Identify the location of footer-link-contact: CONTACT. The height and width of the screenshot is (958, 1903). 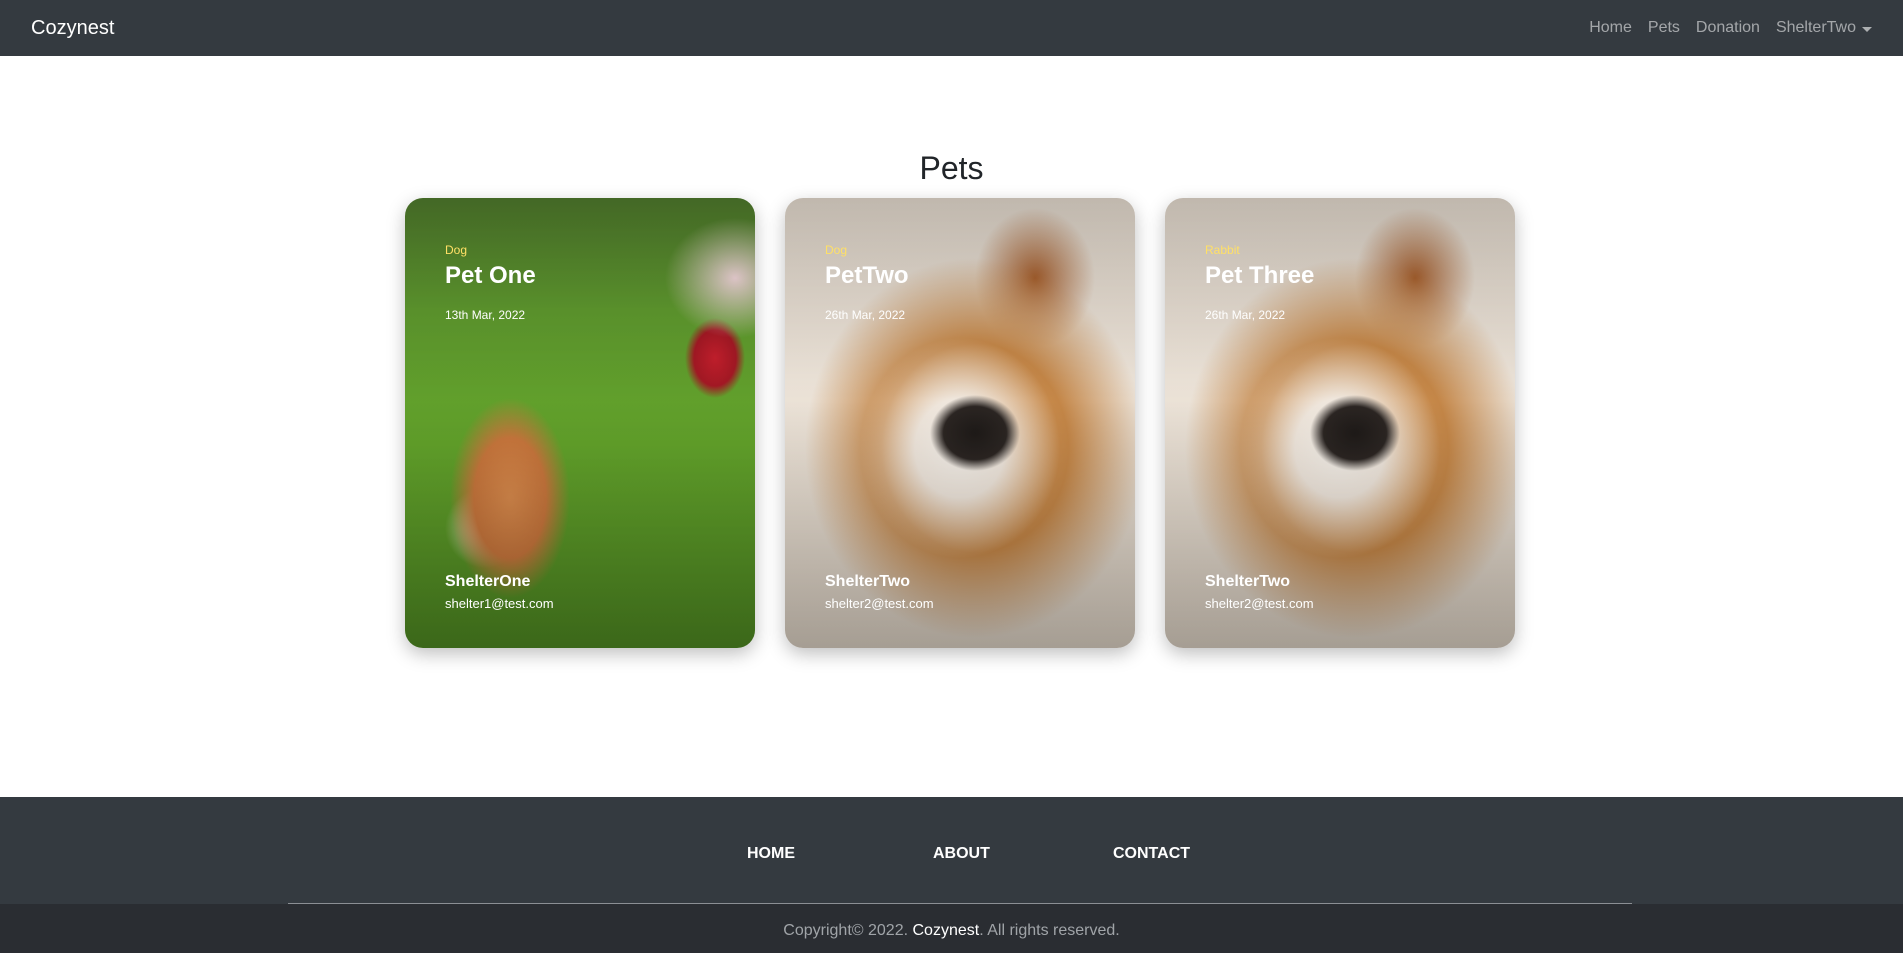
(1151, 854).